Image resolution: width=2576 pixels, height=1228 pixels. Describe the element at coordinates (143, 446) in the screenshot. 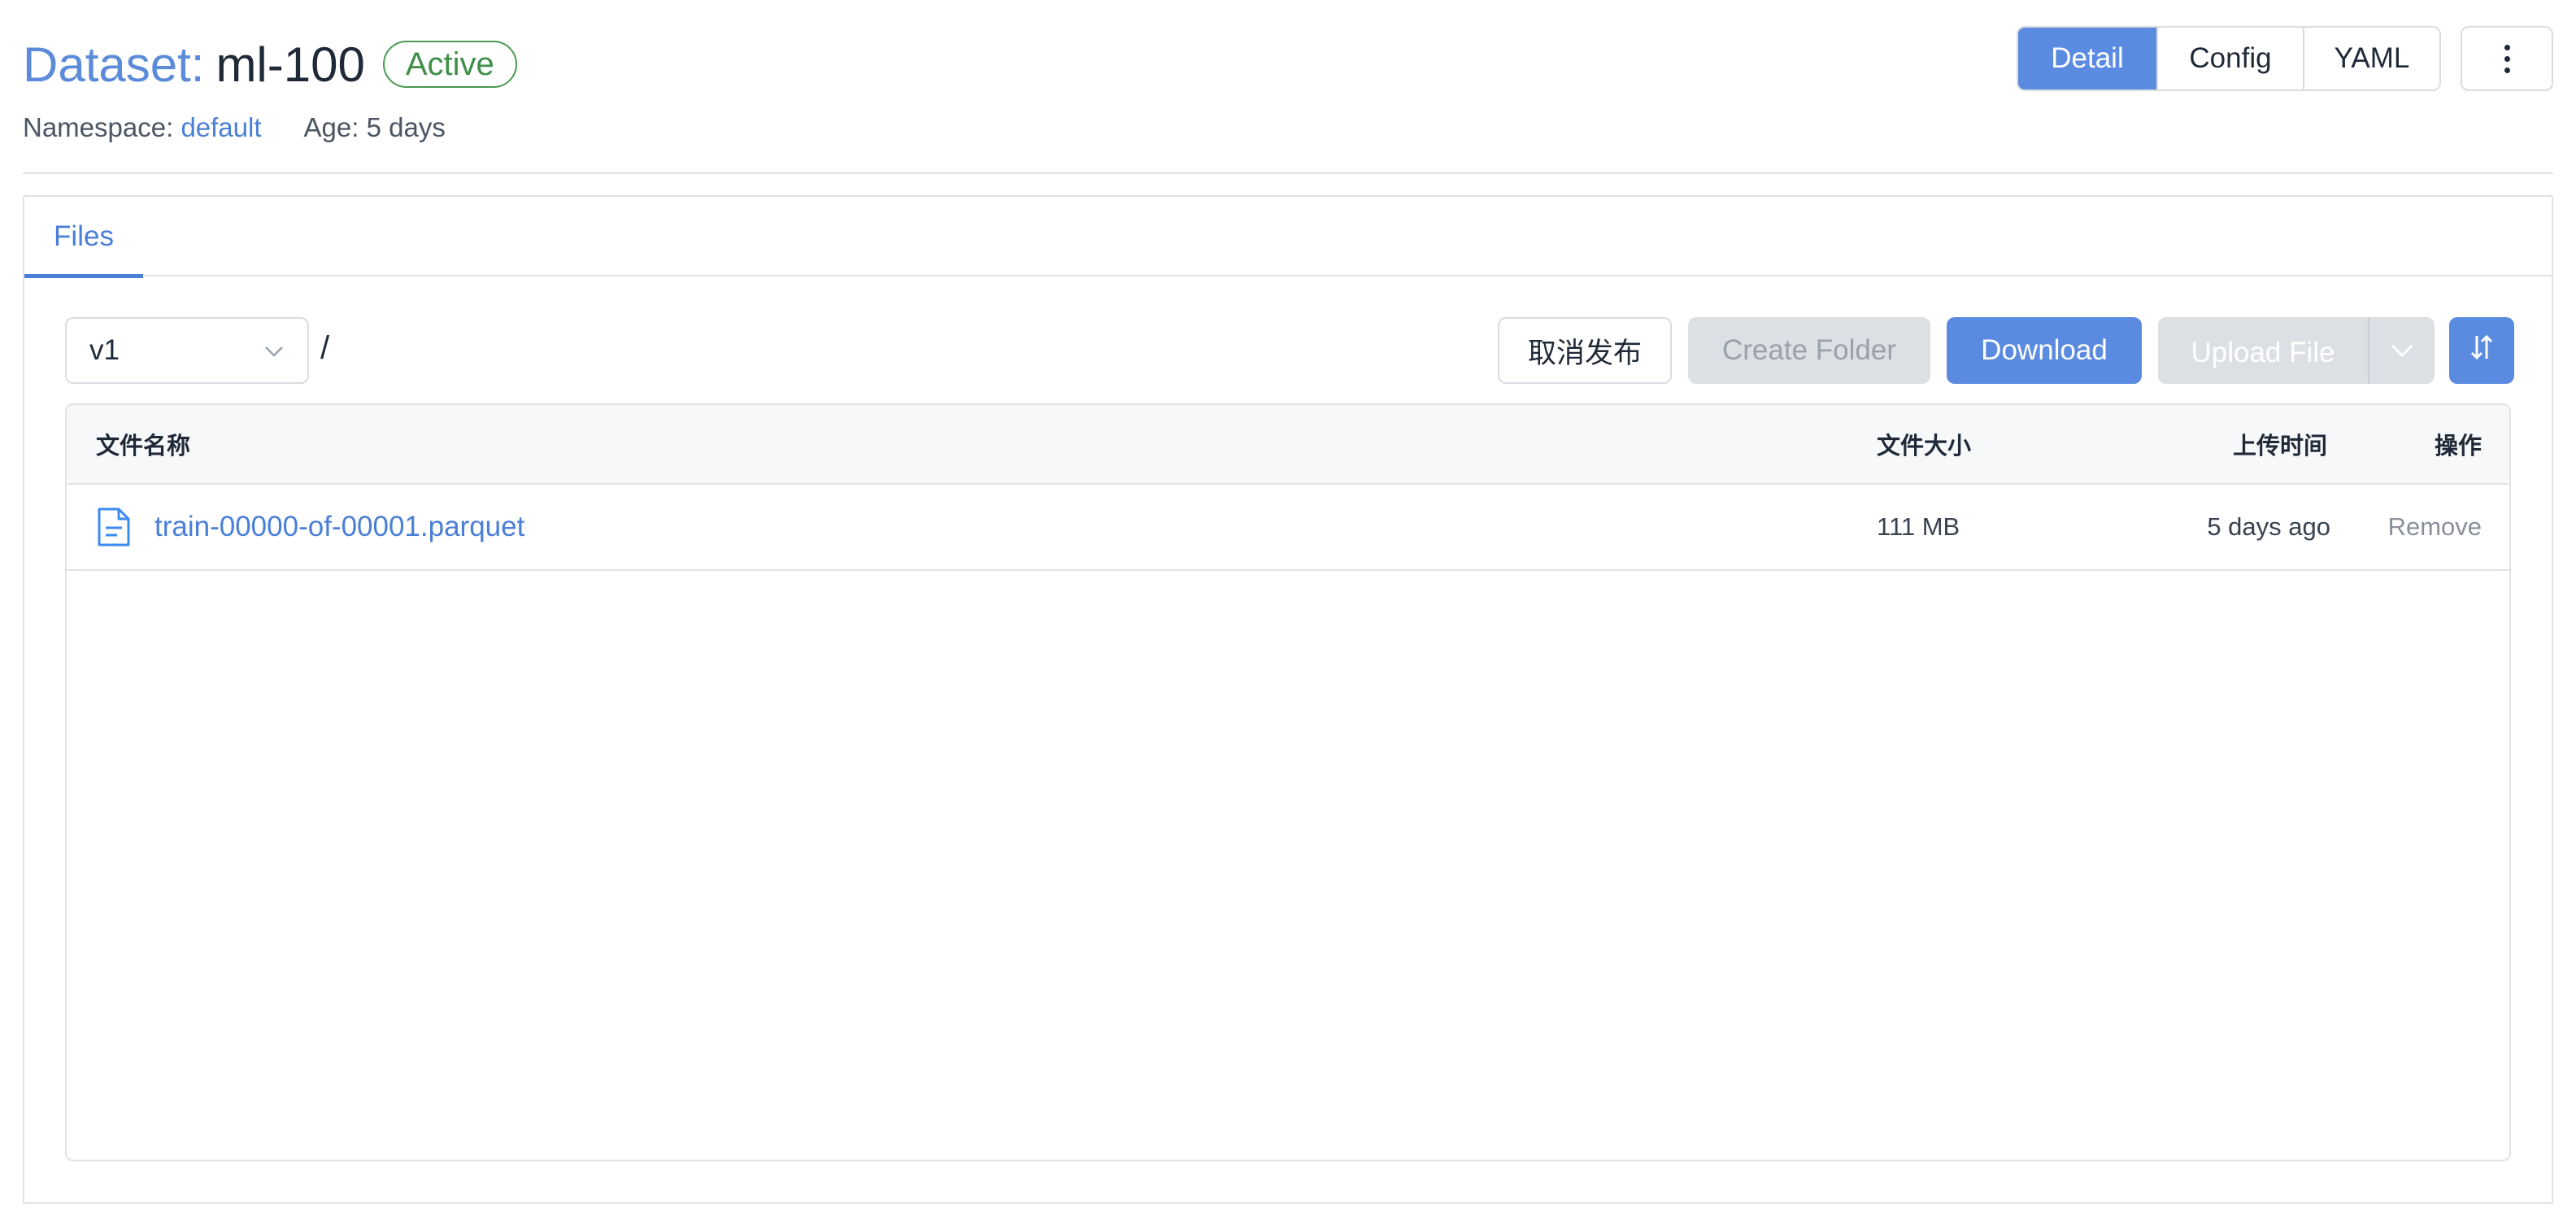

I see `column-header-name: 文件名称` at that location.